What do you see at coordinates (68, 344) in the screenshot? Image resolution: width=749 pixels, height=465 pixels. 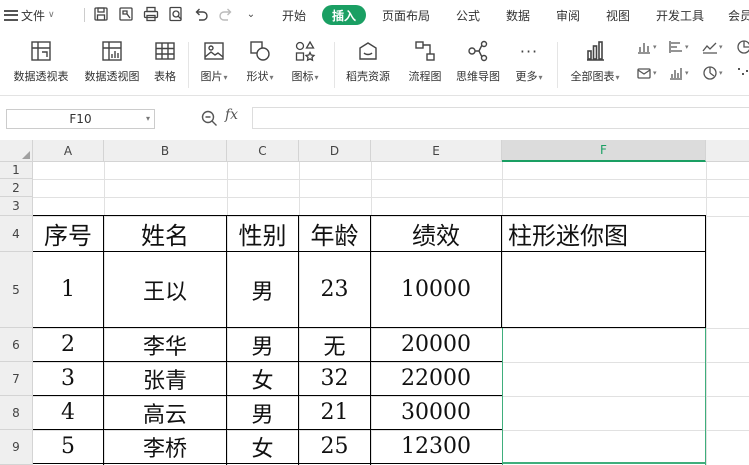 I see `cell-a6: 2` at bounding box center [68, 344].